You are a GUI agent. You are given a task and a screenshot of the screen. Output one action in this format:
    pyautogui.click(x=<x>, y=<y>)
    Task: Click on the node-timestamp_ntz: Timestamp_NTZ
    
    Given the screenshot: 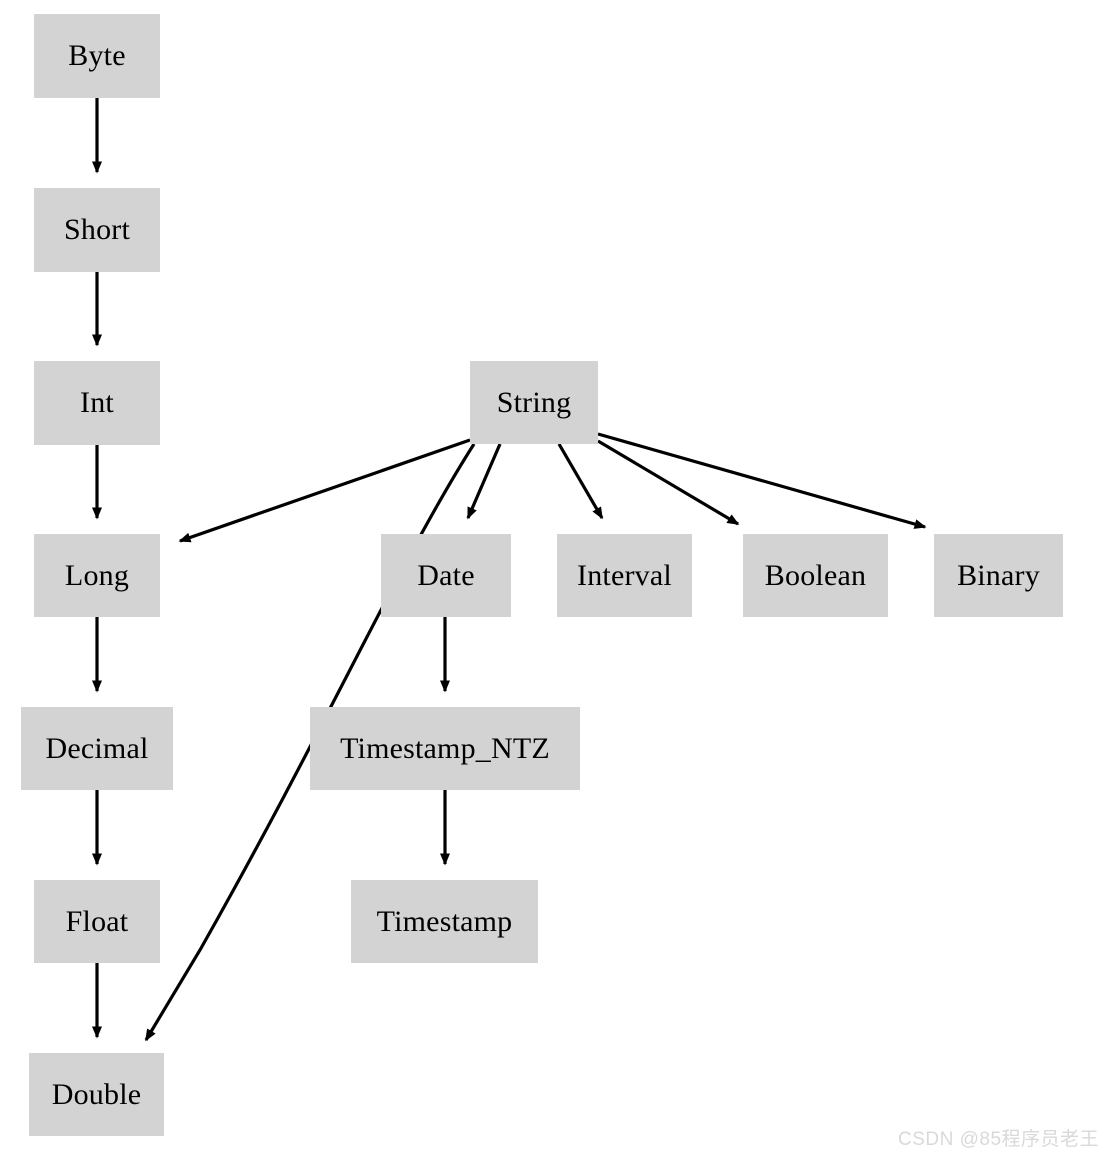 What is the action you would take?
    pyautogui.click(x=445, y=748)
    